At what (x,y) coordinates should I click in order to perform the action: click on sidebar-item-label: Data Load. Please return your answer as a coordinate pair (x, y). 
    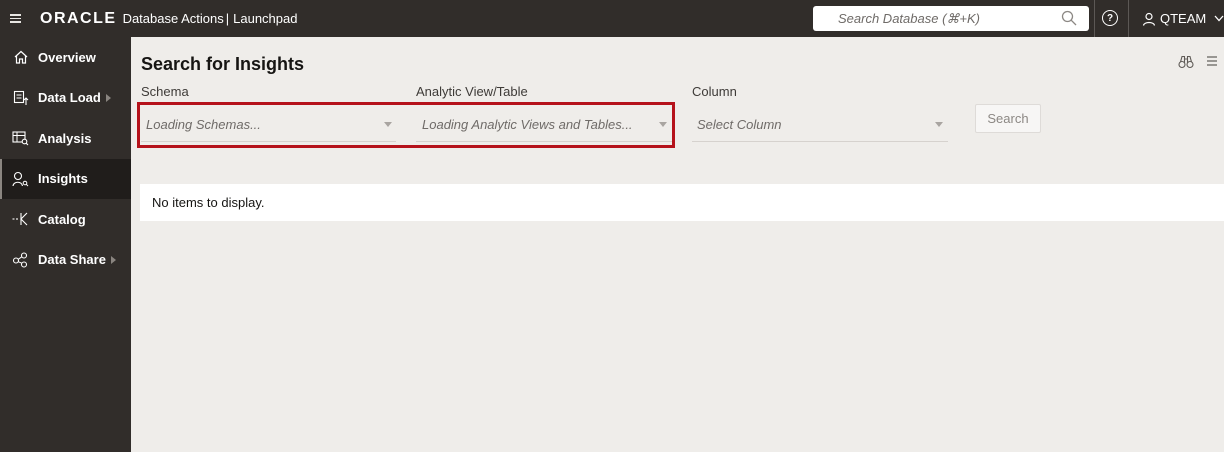
    Looking at the image, I should click on (69, 98).